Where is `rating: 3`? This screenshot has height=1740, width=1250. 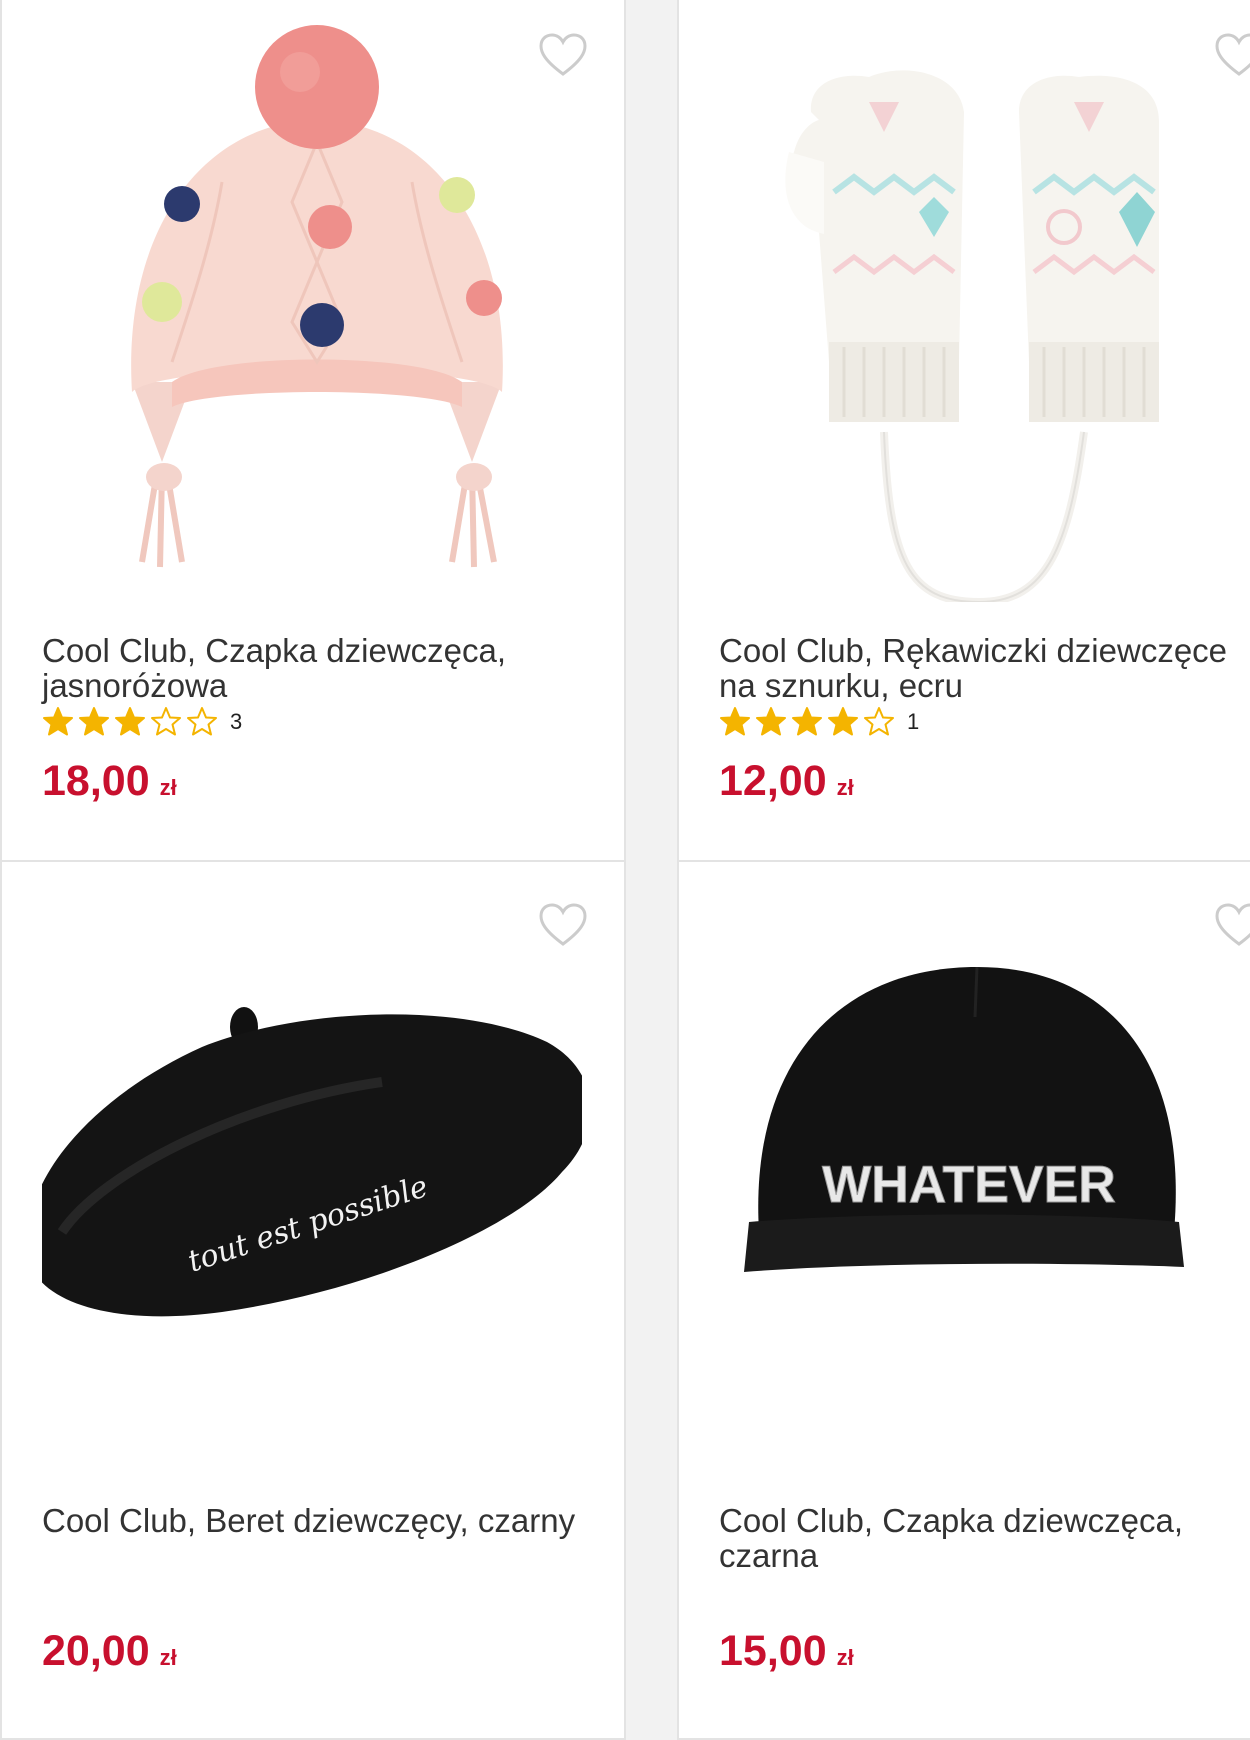
rating: 3 is located at coordinates (142, 722).